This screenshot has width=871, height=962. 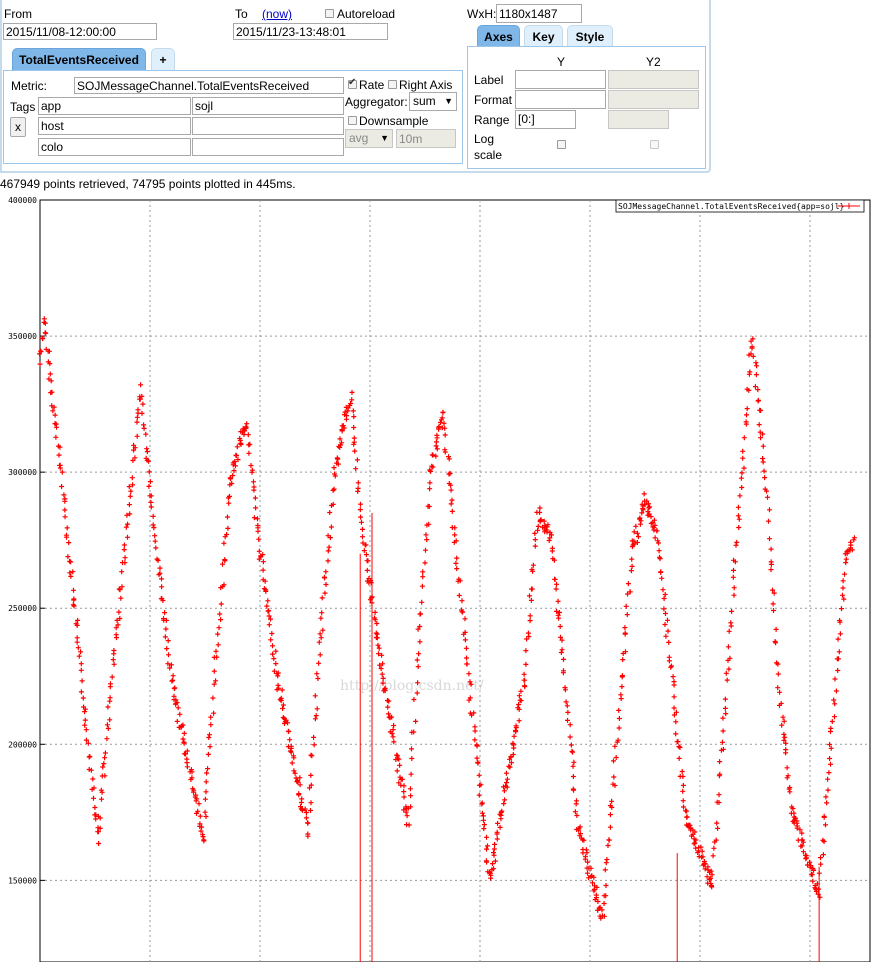 I want to click on to-input: 2015/11/23-13:48:01, so click(x=310, y=31).